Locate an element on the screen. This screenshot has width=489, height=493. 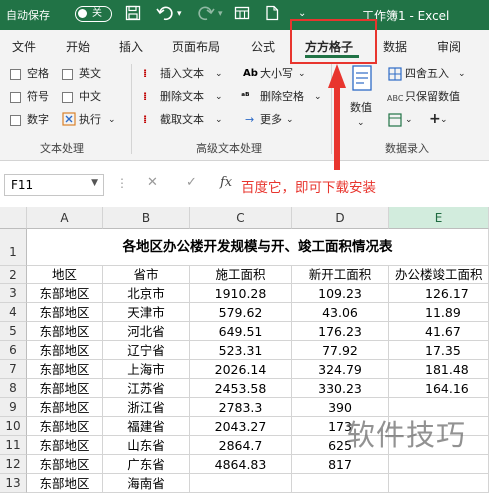
customize-toolbar-icon: ⌄ is located at coordinates (302, 13).